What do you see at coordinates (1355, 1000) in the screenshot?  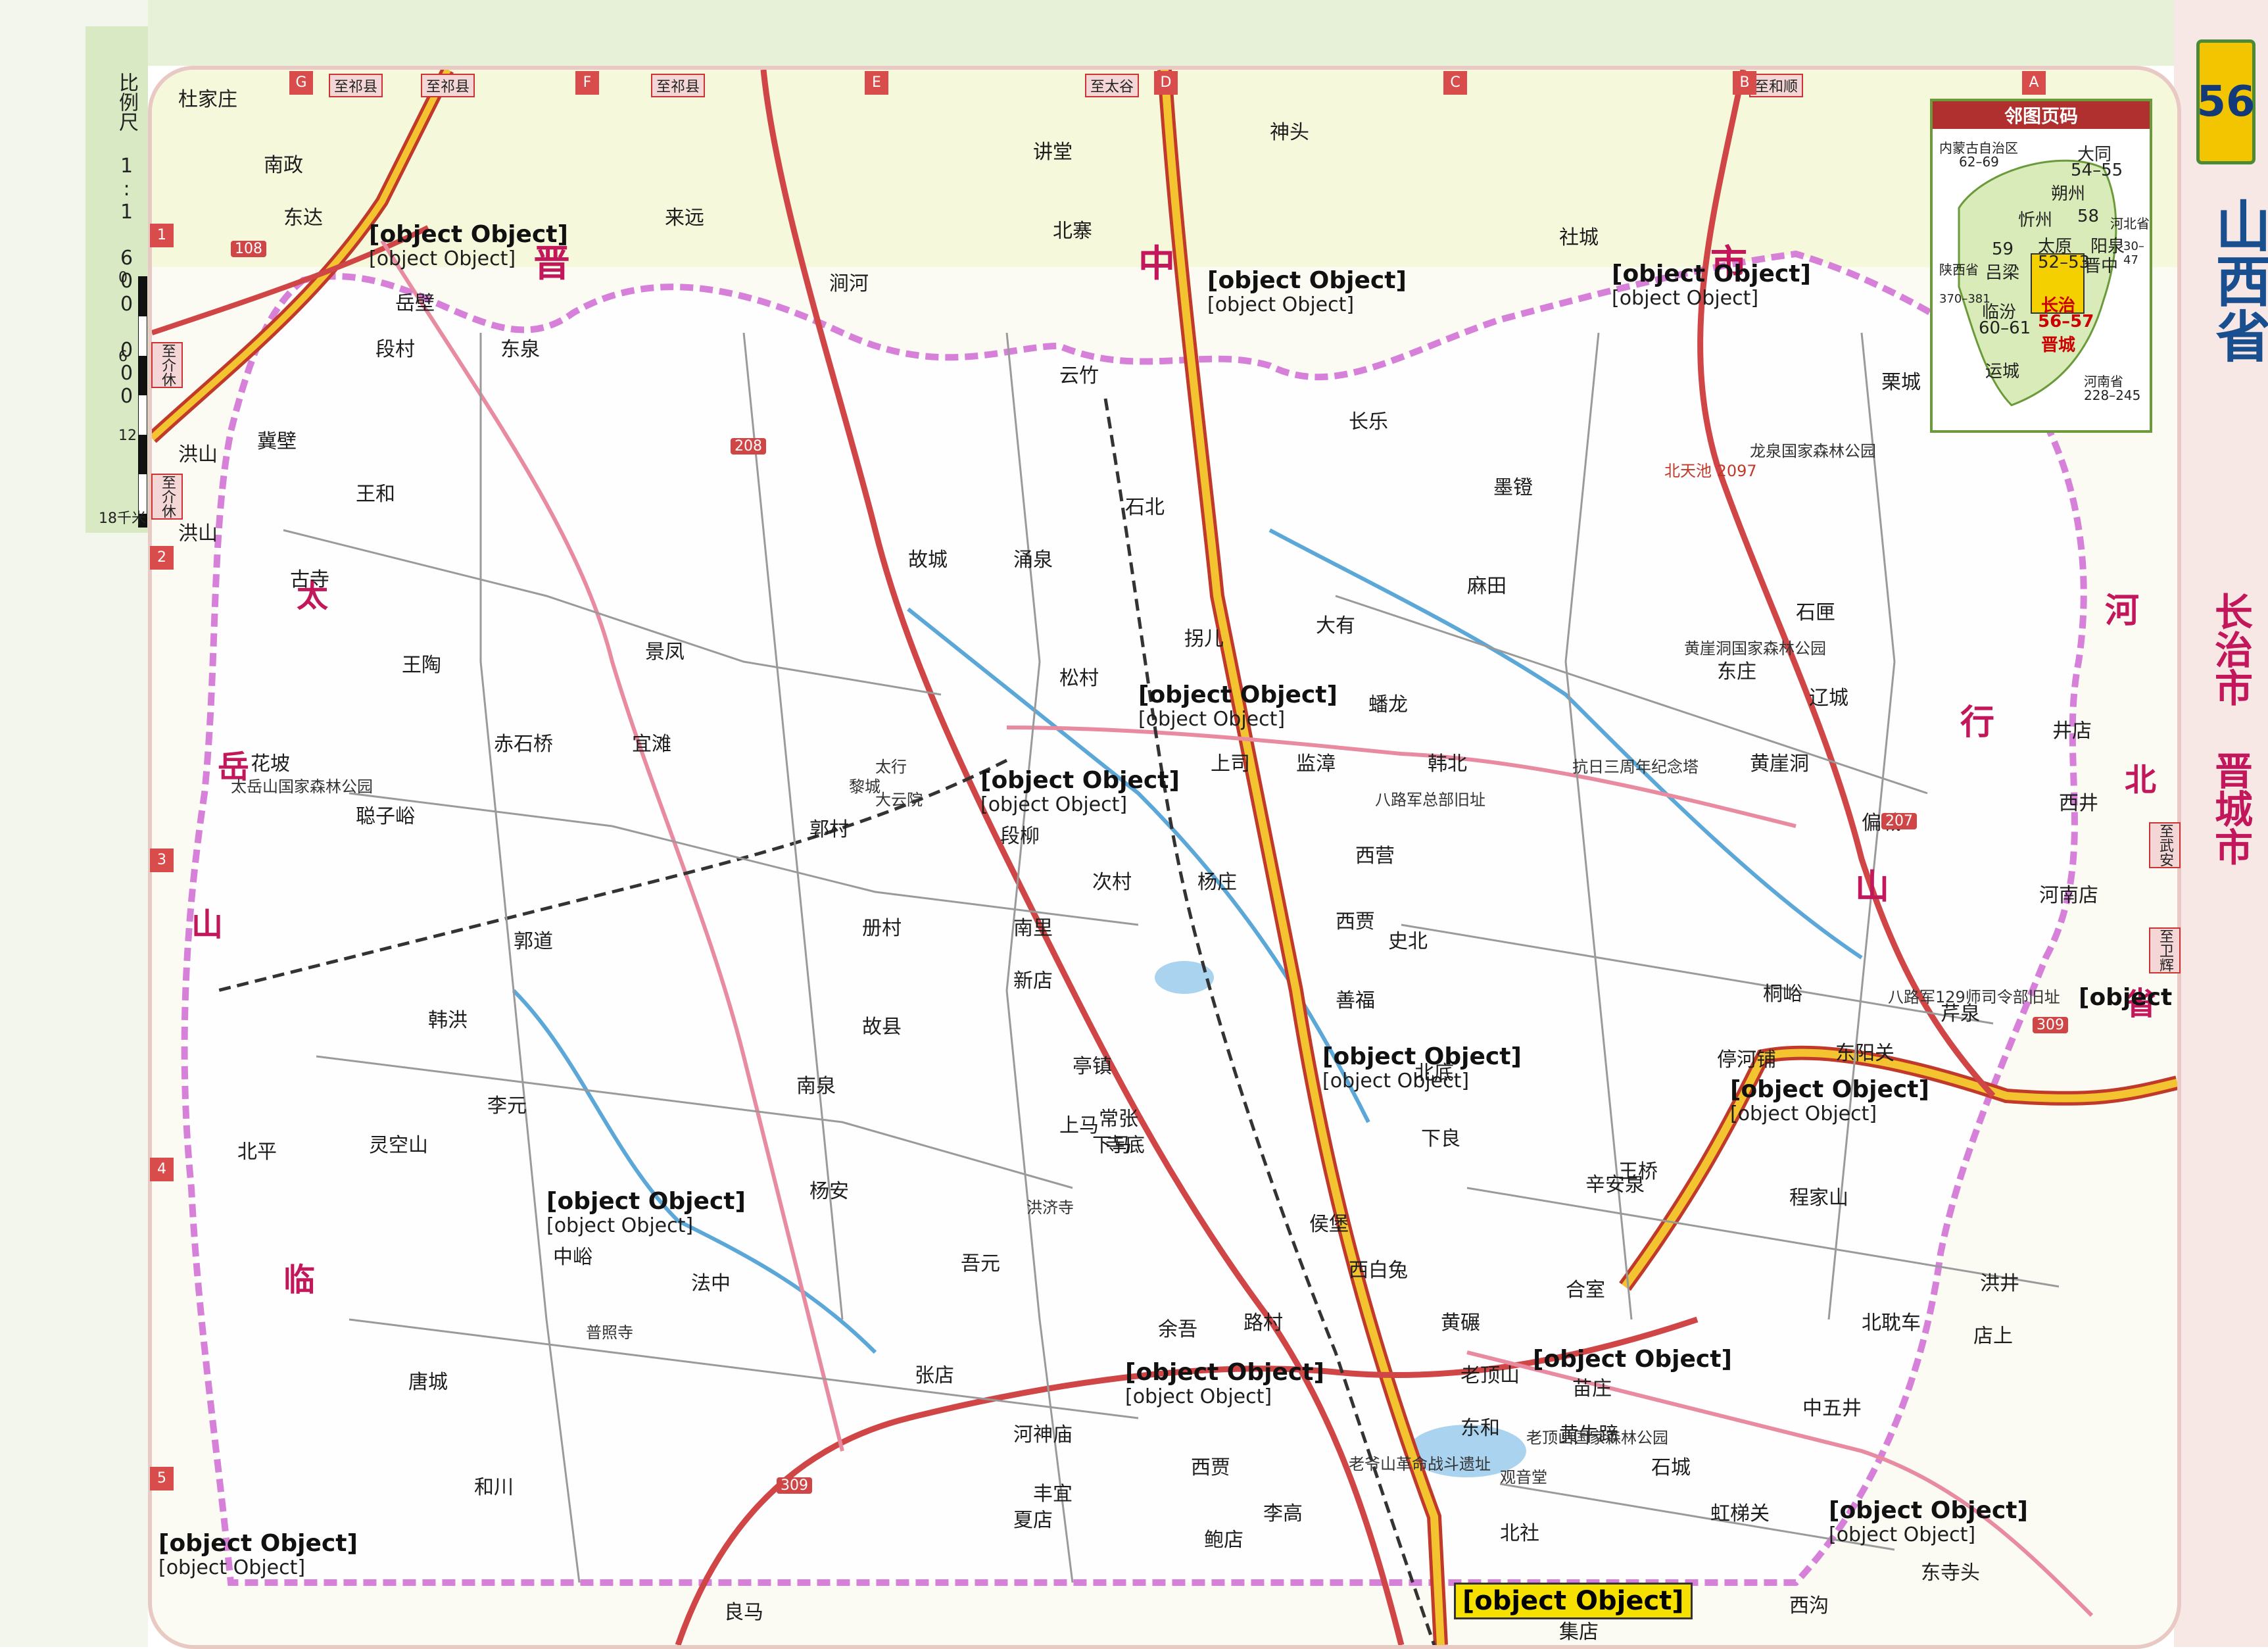 I see `place-label: 善福` at bounding box center [1355, 1000].